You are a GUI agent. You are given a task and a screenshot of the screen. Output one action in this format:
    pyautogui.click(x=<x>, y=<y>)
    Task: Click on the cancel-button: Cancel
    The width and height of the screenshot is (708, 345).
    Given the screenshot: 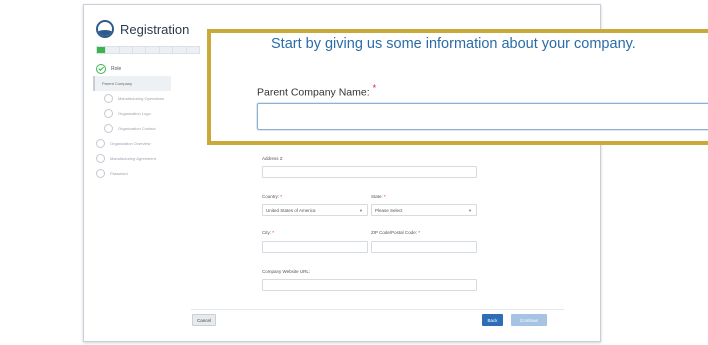 What is the action you would take?
    pyautogui.click(x=204, y=320)
    